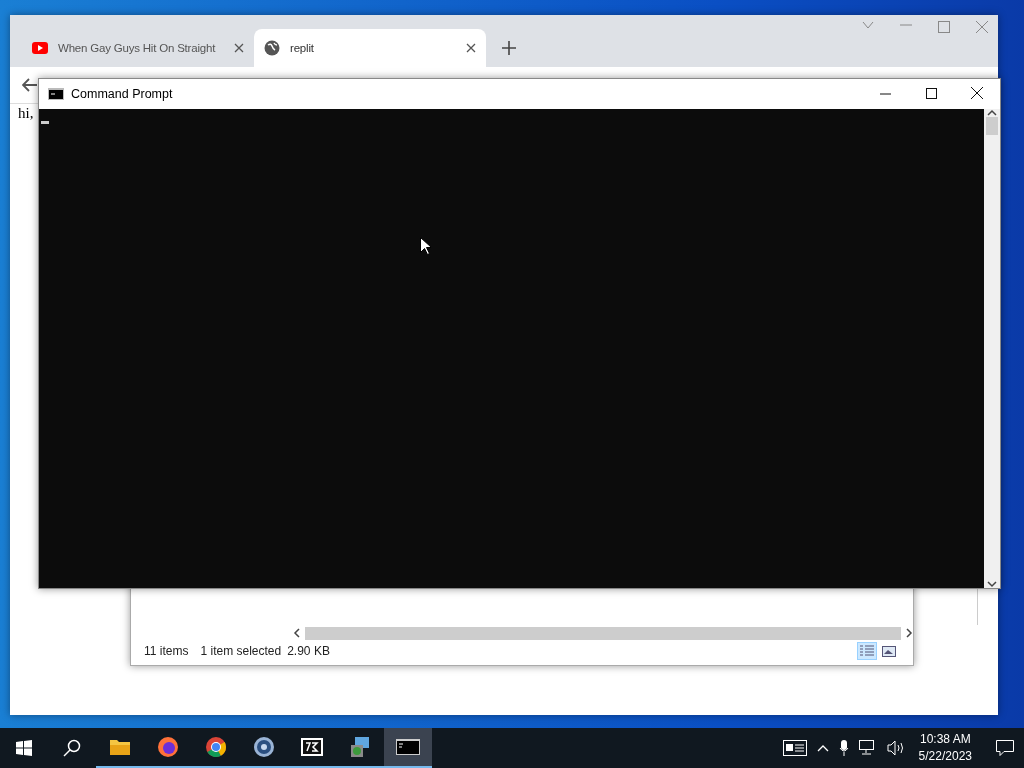 Image resolution: width=1024 pixels, height=768 pixels. I want to click on status-text: 2.90 KB, so click(308, 651).